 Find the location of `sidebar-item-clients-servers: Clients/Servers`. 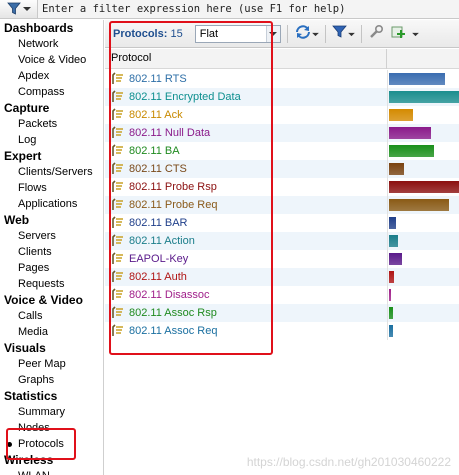

sidebar-item-clients-servers: Clients/Servers is located at coordinates (51, 172).